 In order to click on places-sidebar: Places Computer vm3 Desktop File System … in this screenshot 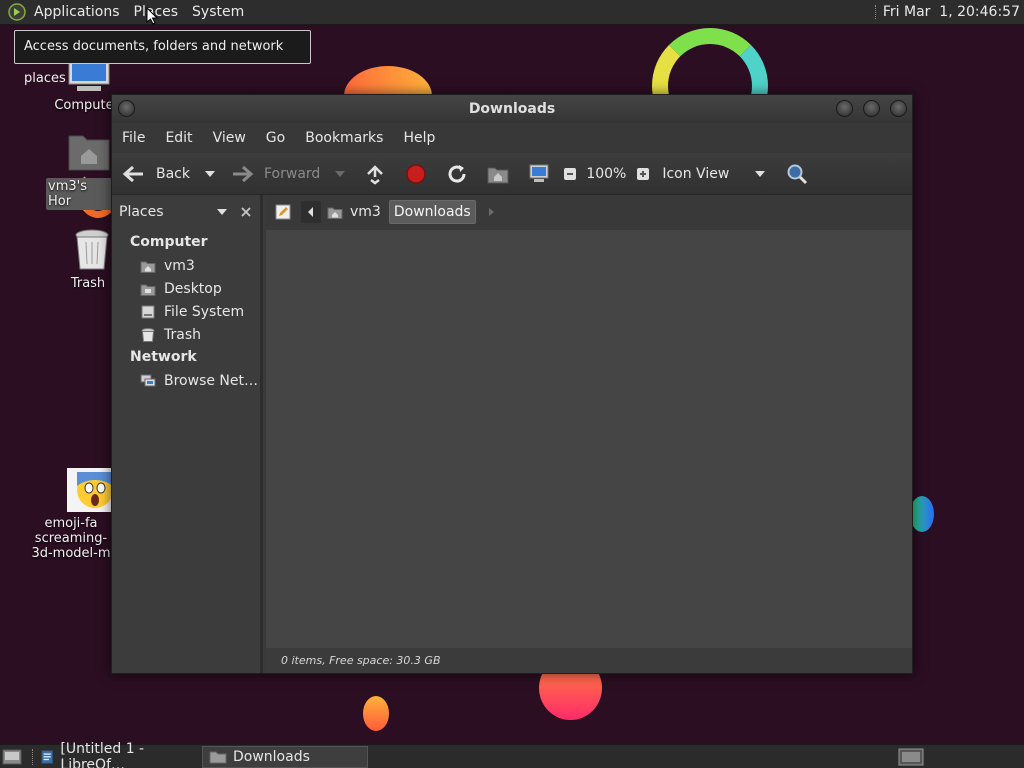, I will do `click(187, 434)`.